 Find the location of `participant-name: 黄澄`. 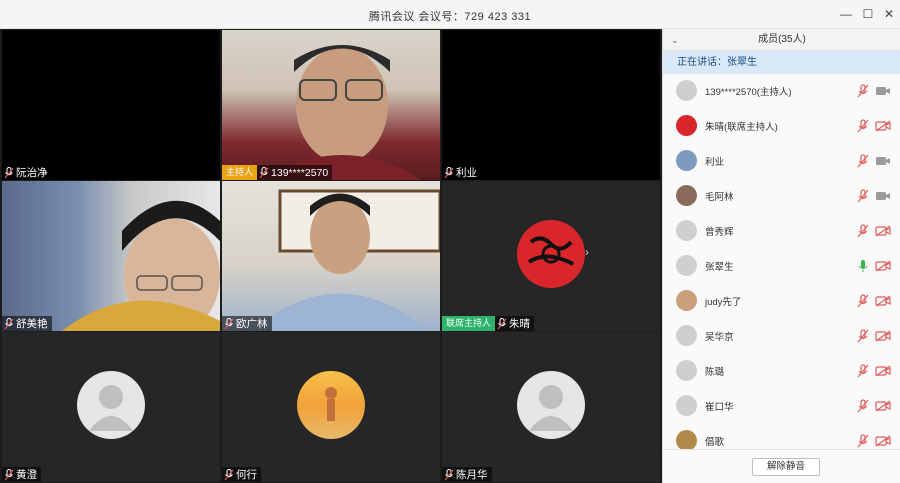

participant-name: 黄澄 is located at coordinates (26, 475).